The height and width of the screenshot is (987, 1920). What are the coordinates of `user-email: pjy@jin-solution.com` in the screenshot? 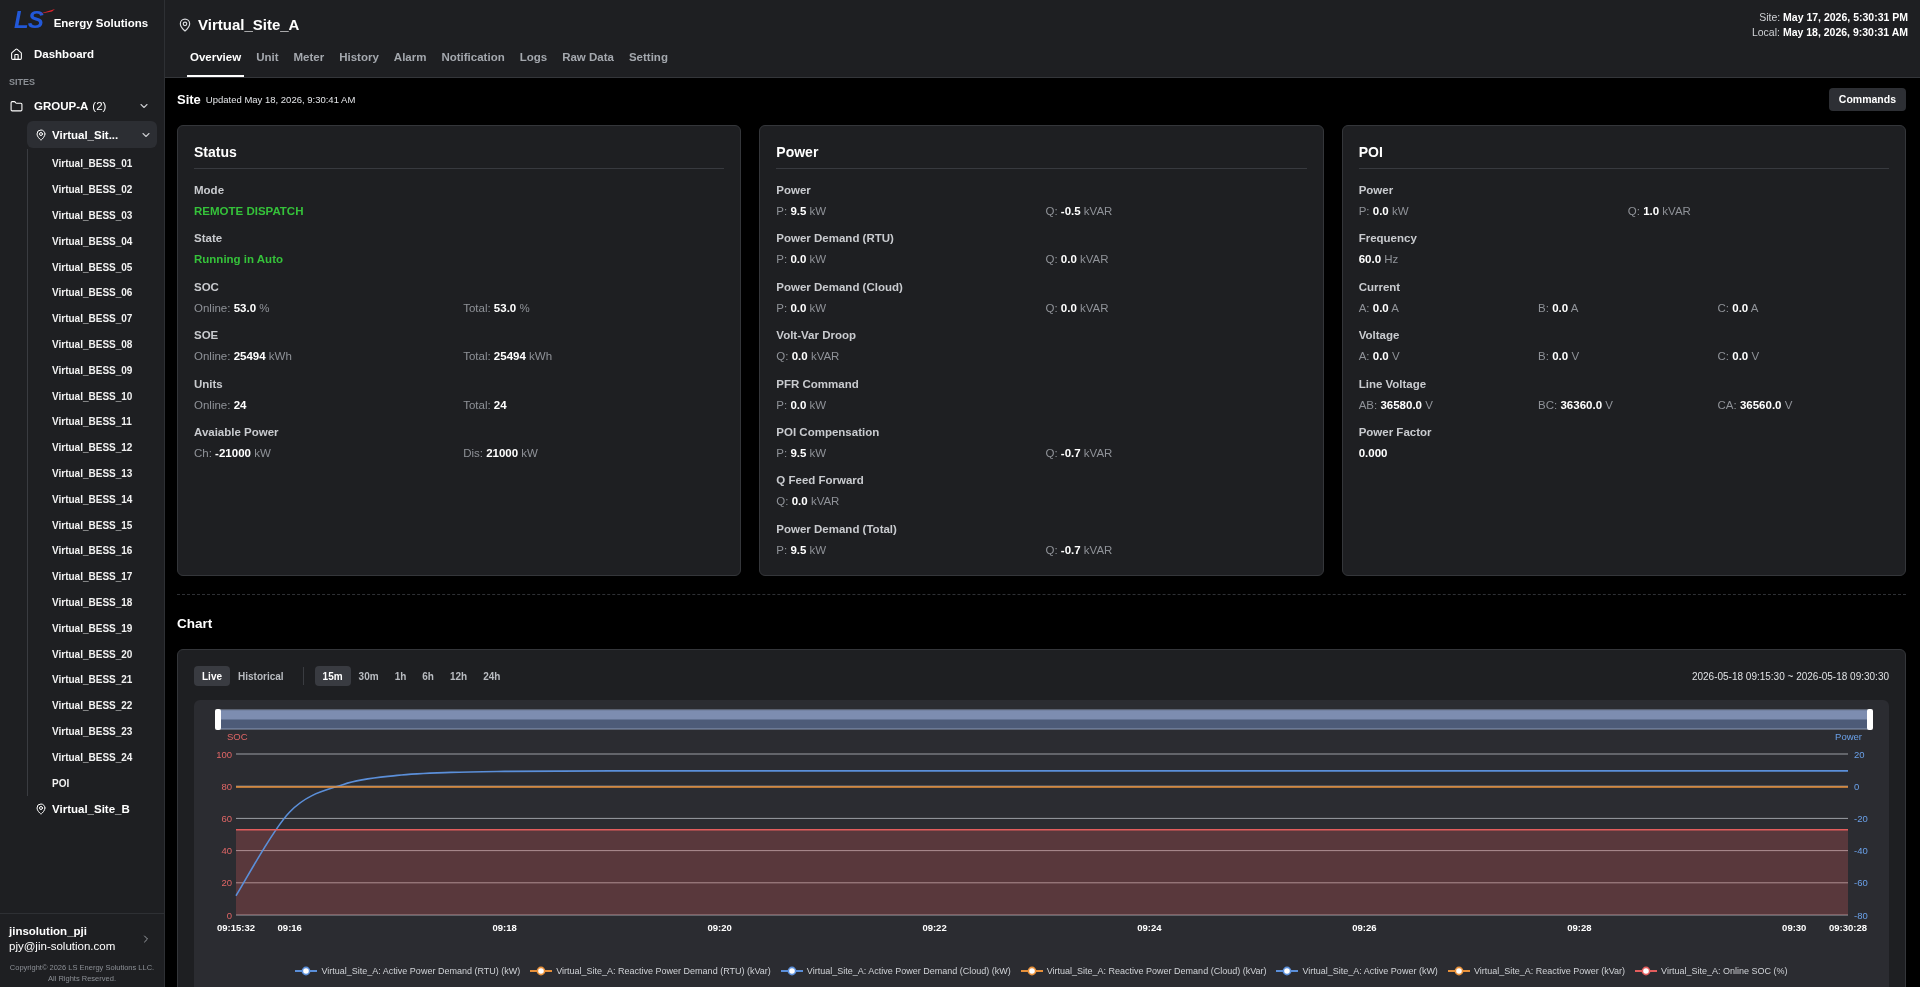 It's located at (62, 946).